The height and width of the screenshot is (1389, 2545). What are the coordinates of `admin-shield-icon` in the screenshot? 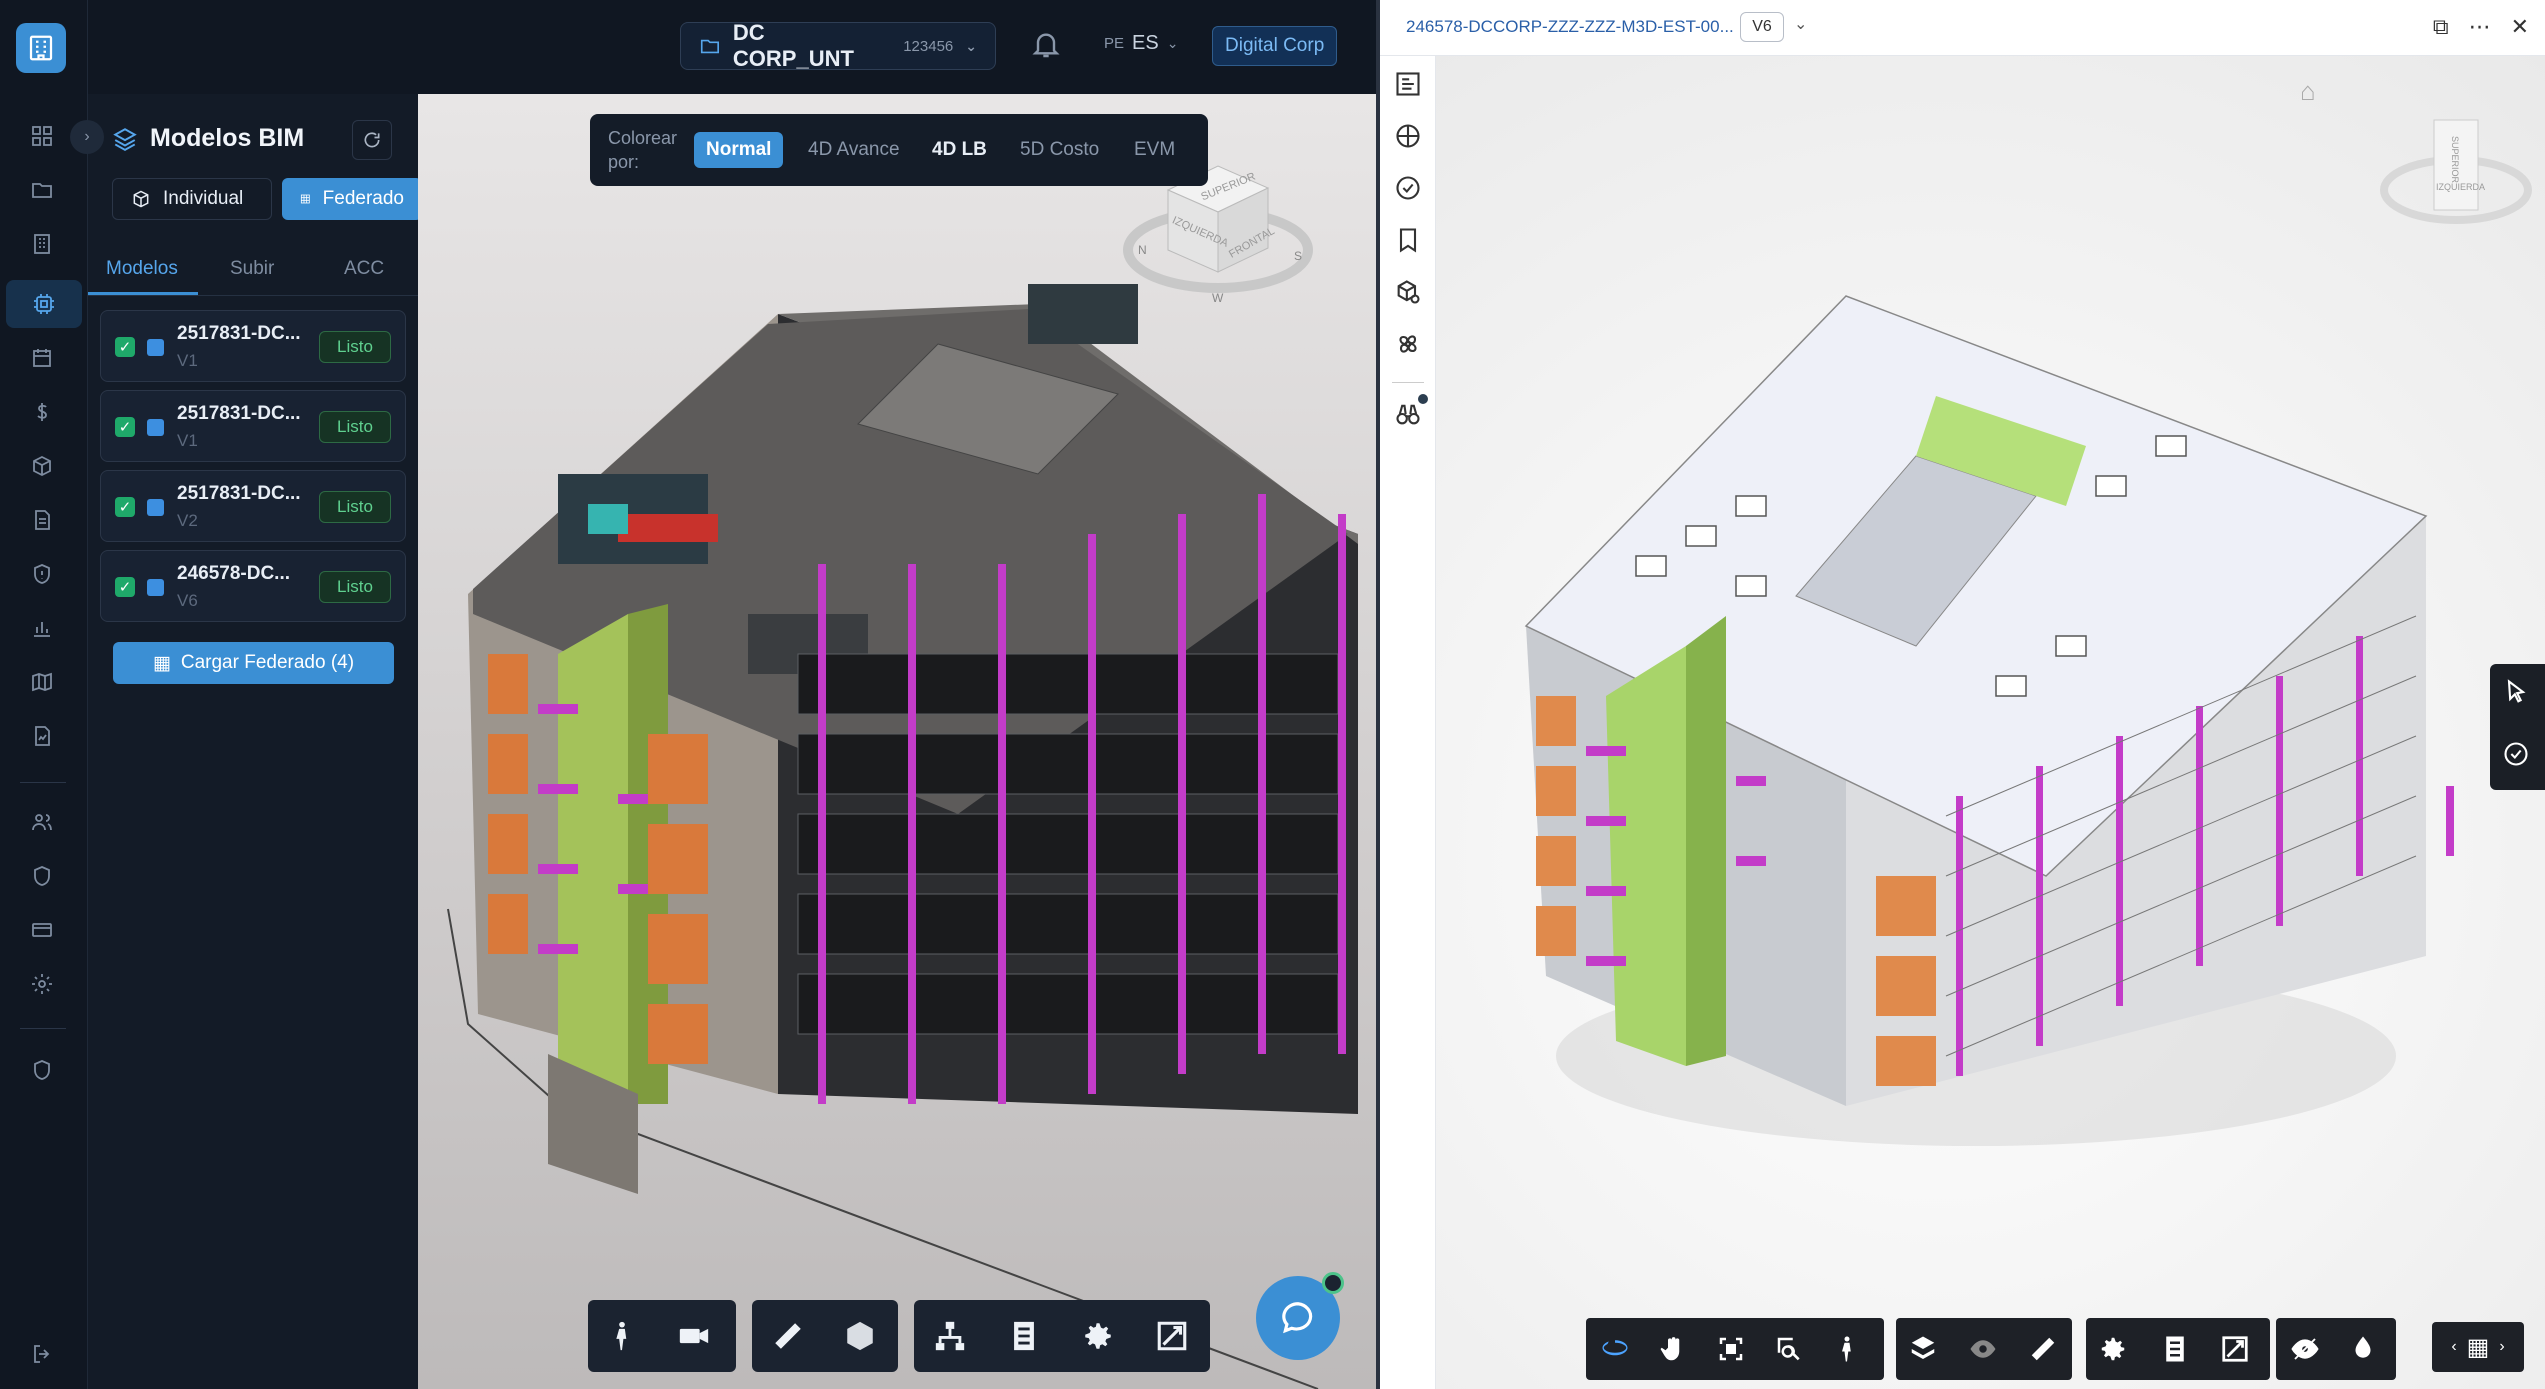 It's located at (42, 1070).